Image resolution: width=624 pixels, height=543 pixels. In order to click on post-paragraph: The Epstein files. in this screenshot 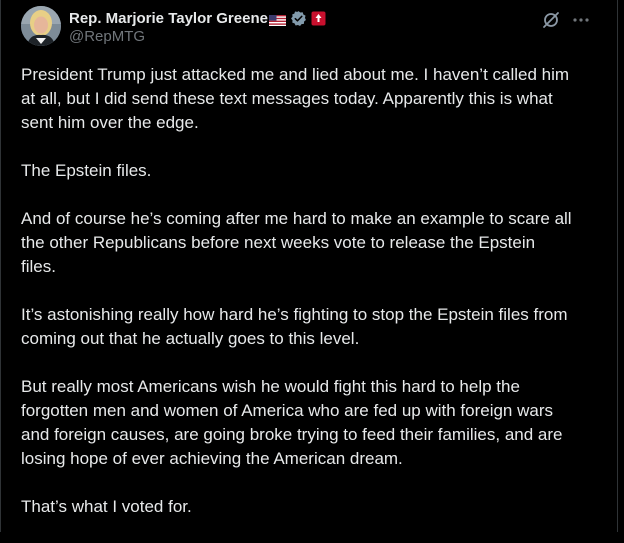, I will do `click(86, 170)`.